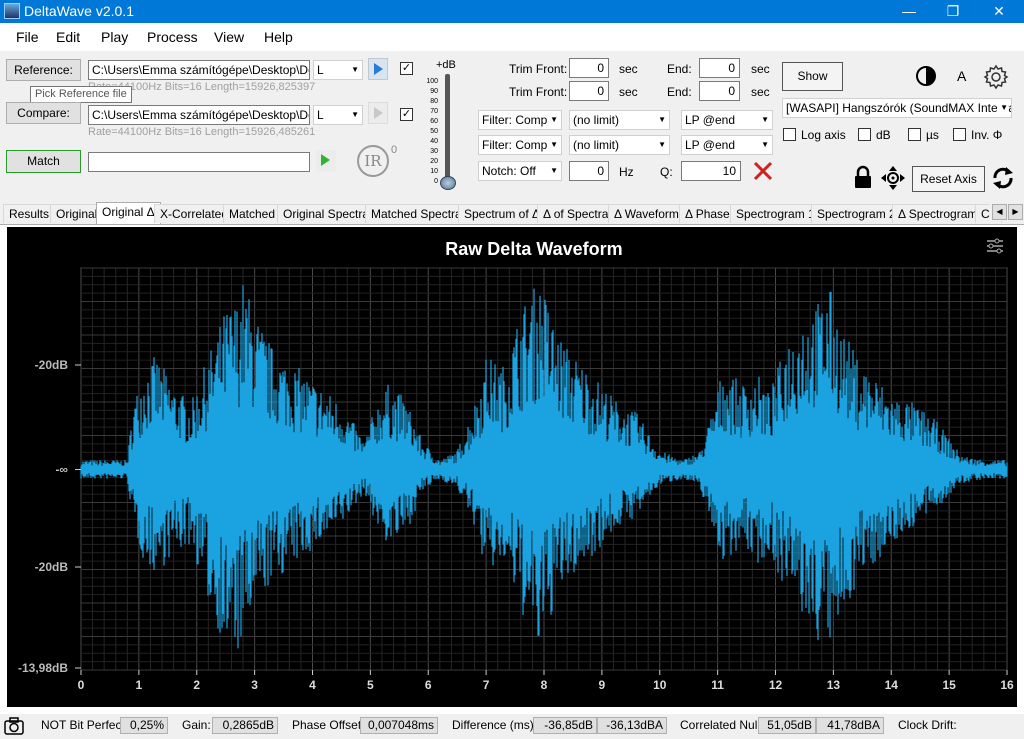  Describe the element at coordinates (14, 726) in the screenshot. I see `camera-icon` at that location.